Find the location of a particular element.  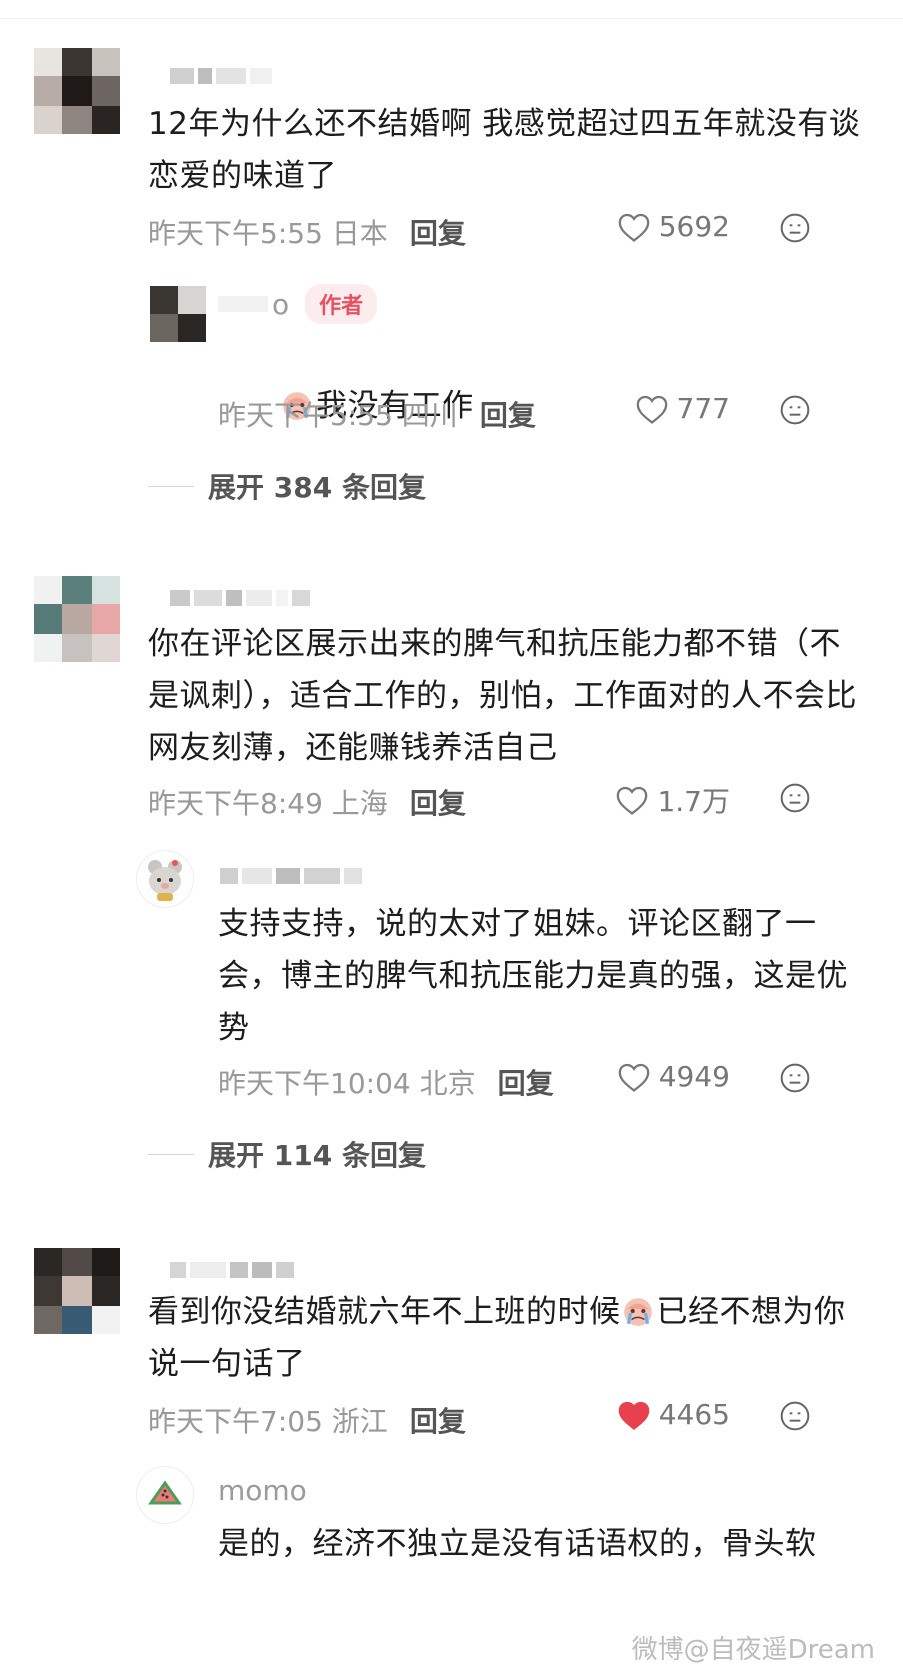

expand-replies-button: 展开 114 条回复 is located at coordinates (287, 1154).